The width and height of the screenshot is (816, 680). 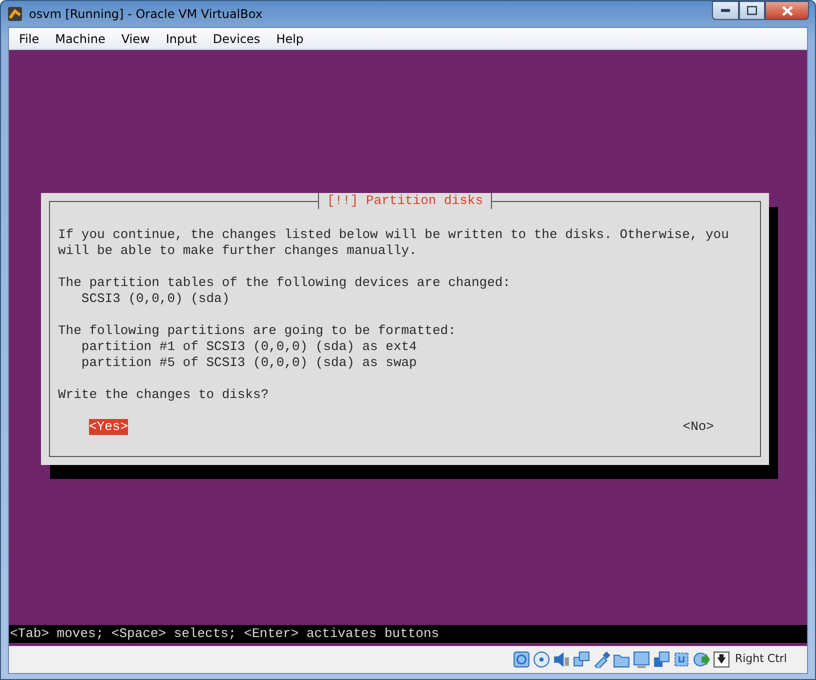 I want to click on minimize-button, so click(x=725, y=10).